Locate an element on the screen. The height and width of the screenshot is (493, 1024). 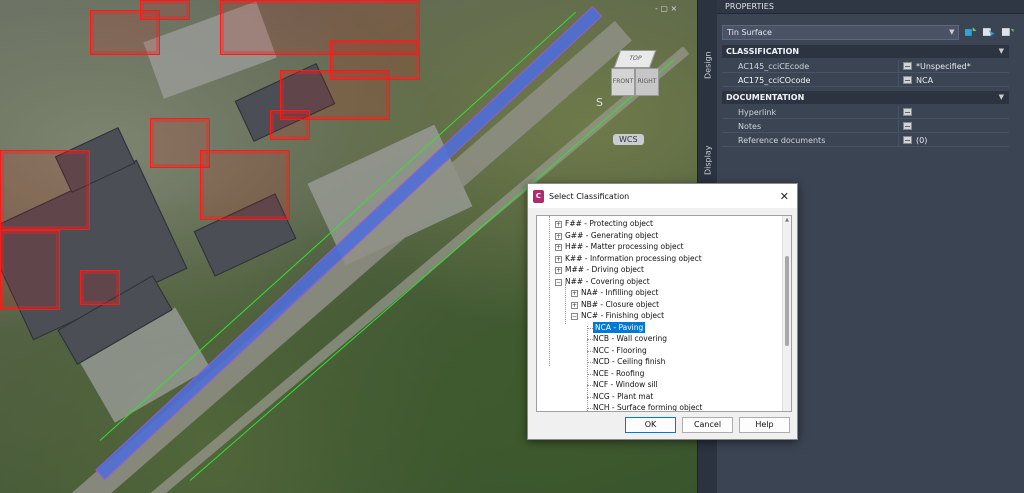
tree-item-label: NCG - Plant mat is located at coordinates (623, 396).